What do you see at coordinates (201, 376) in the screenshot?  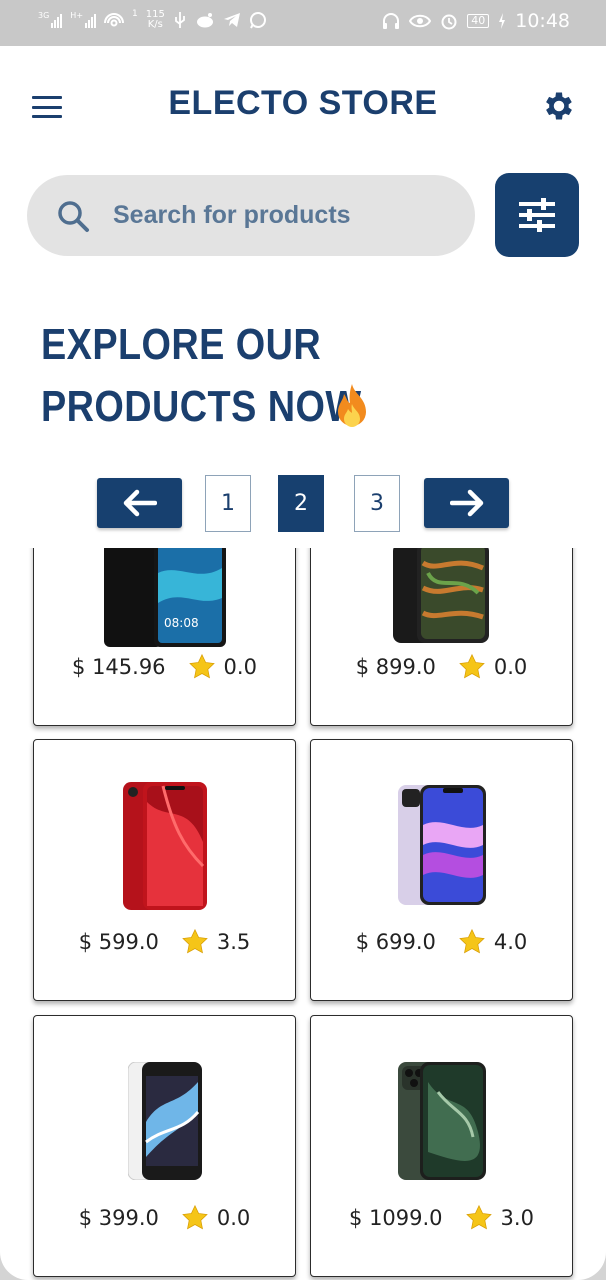 I see `headline: EXPLORE OUR PRODUCTS NOW` at bounding box center [201, 376].